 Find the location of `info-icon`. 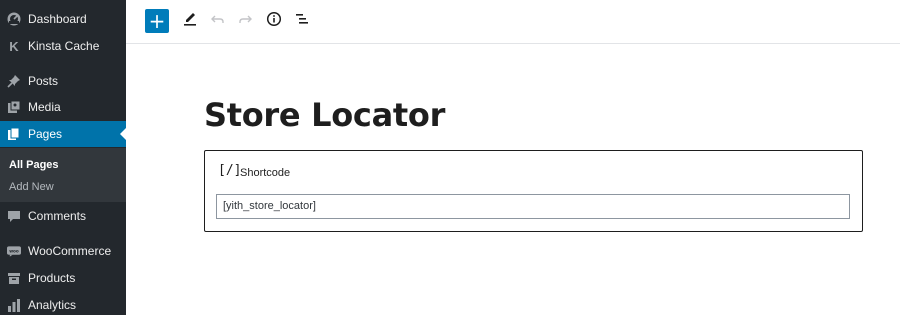

info-icon is located at coordinates (274, 21).